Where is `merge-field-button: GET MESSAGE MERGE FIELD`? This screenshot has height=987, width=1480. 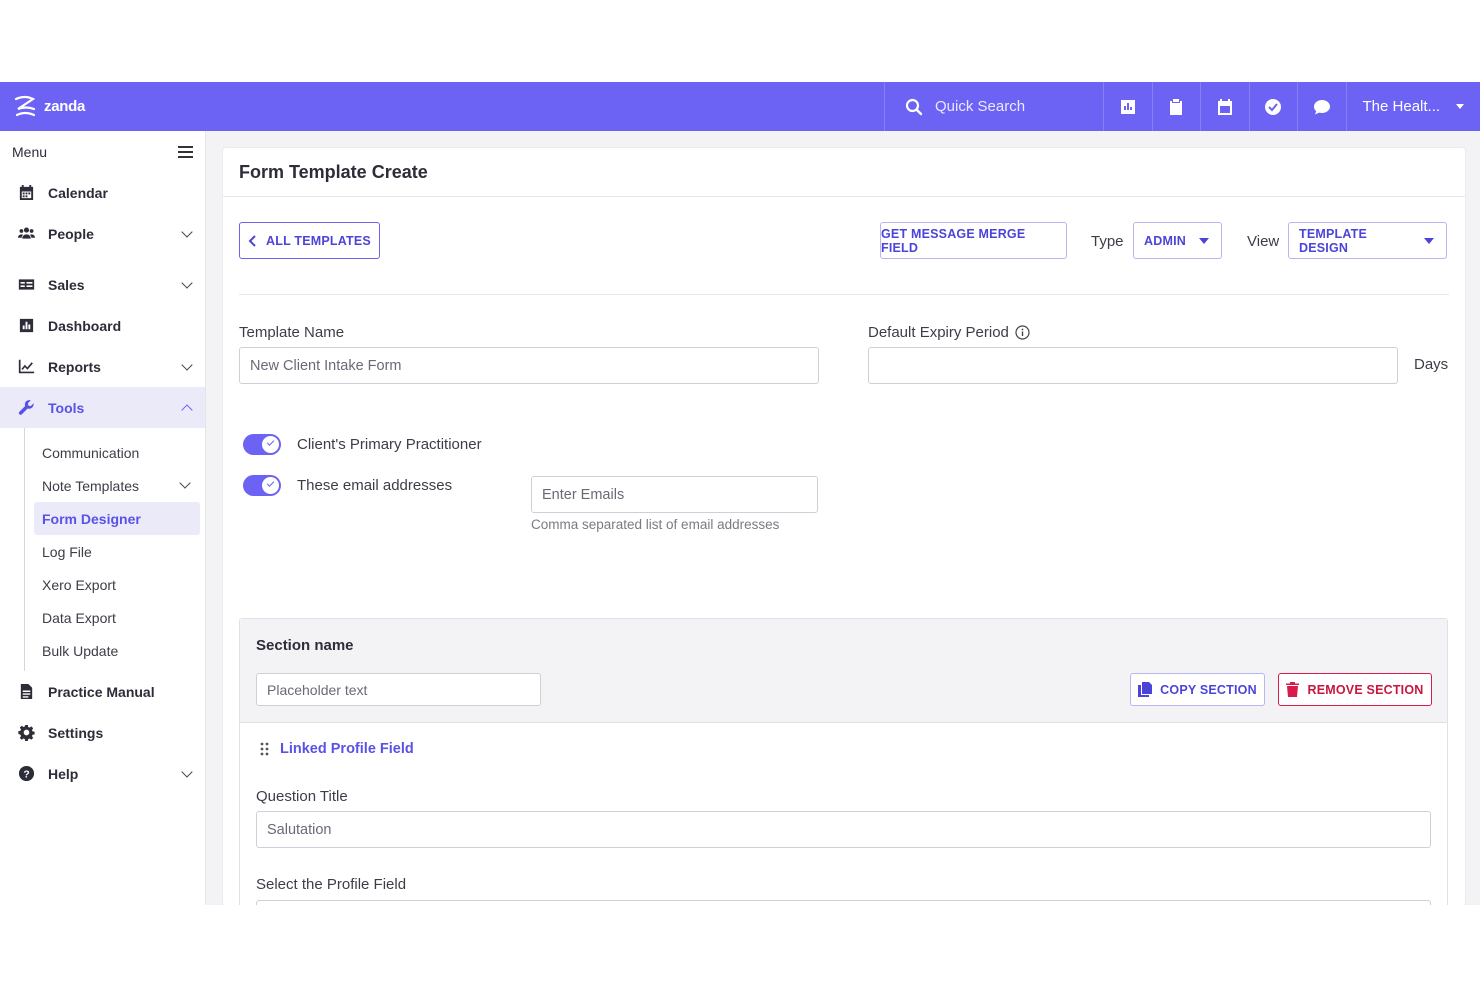
merge-field-button: GET MESSAGE MERGE FIELD is located at coordinates (973, 240).